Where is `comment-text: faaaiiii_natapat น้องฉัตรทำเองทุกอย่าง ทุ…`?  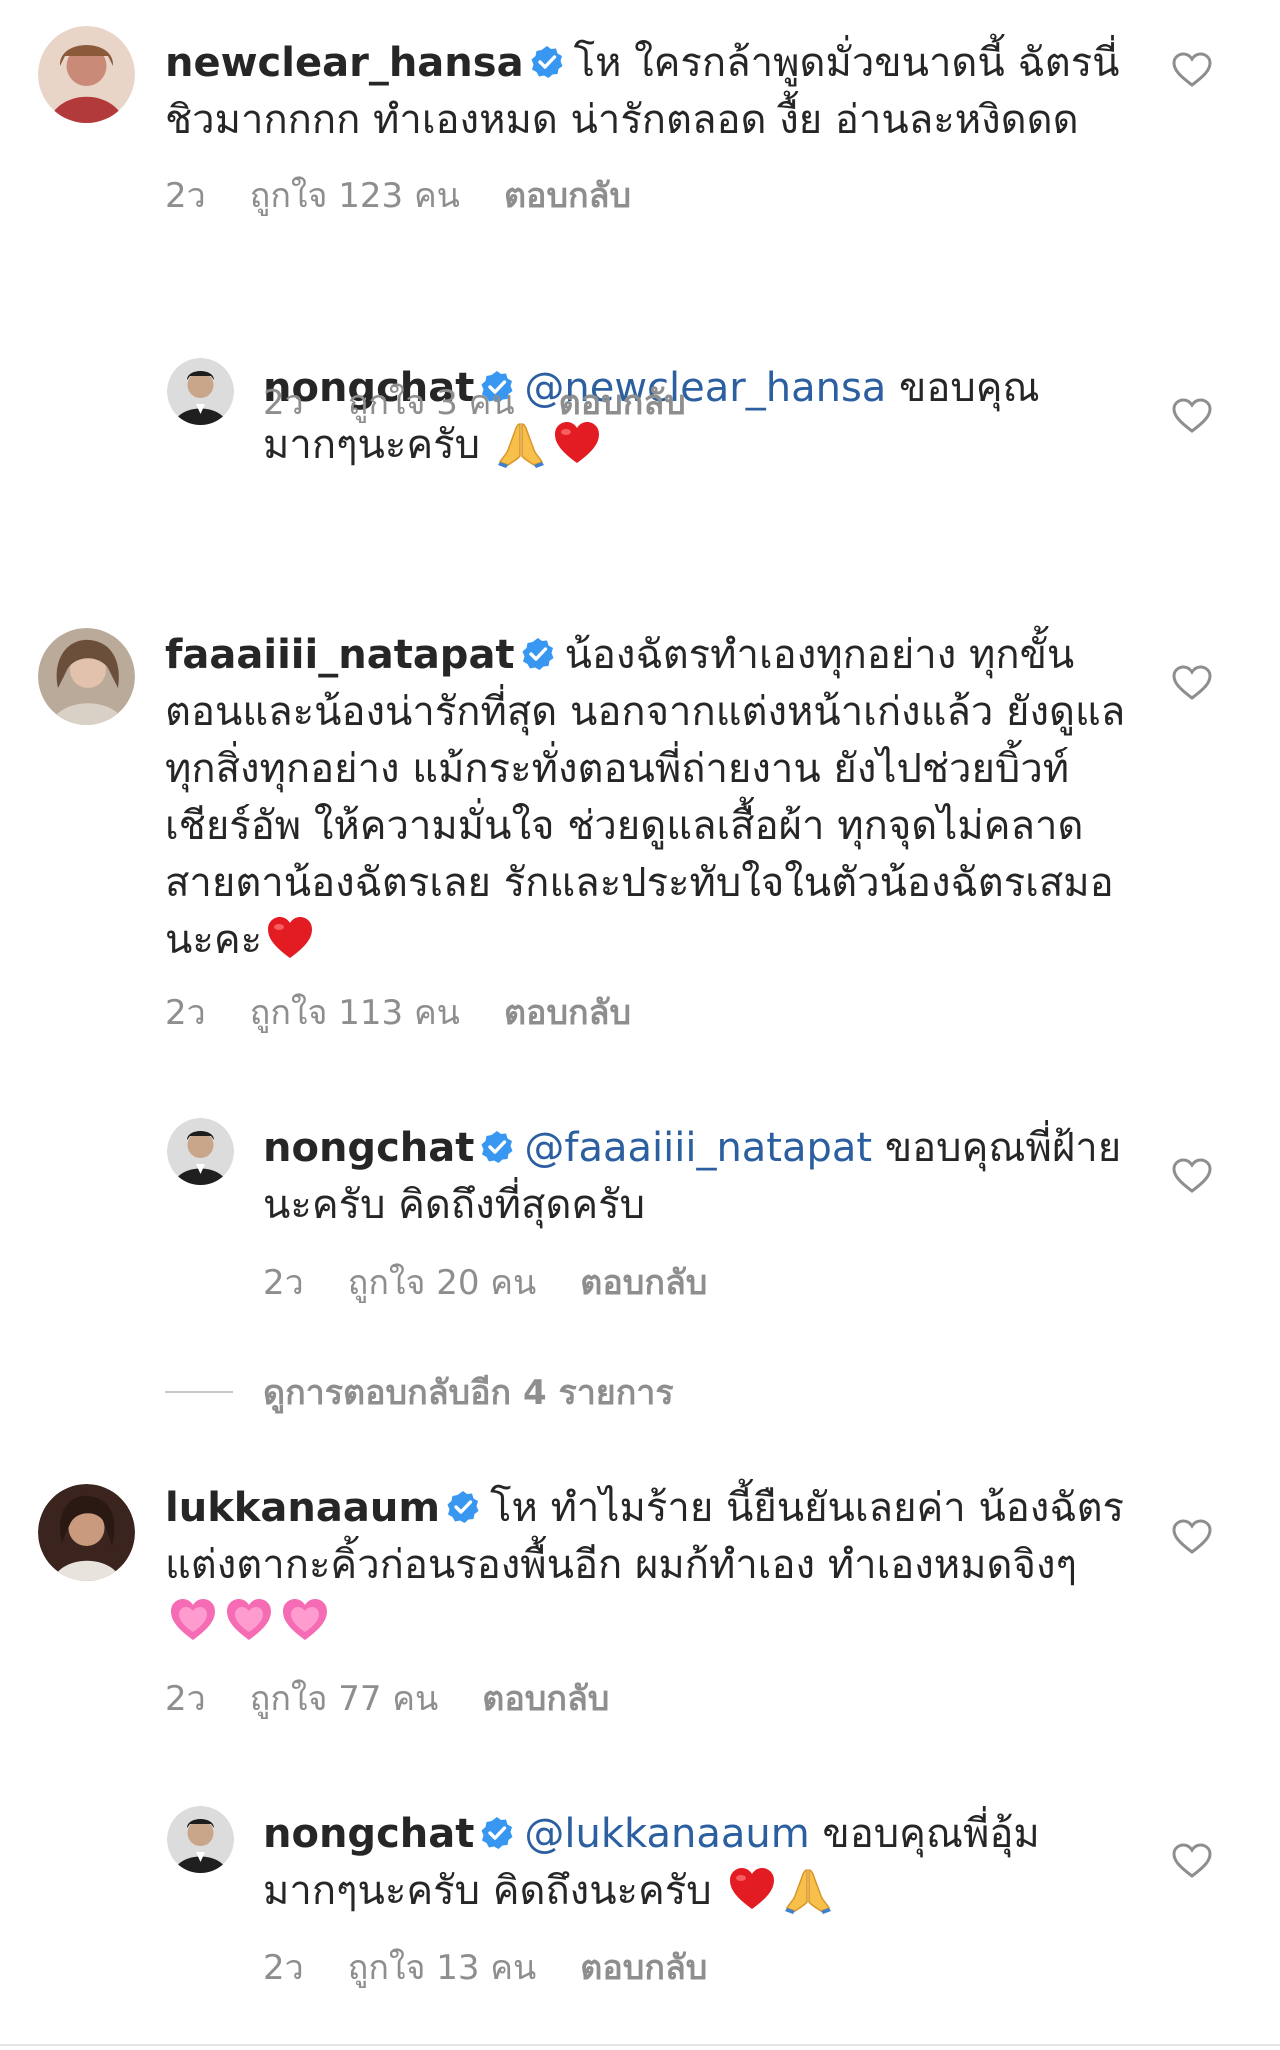
comment-text: faaaiiii_natapat น้องฉัตรทำเองทุกอย่าง ทุ… is located at coordinates (647, 798).